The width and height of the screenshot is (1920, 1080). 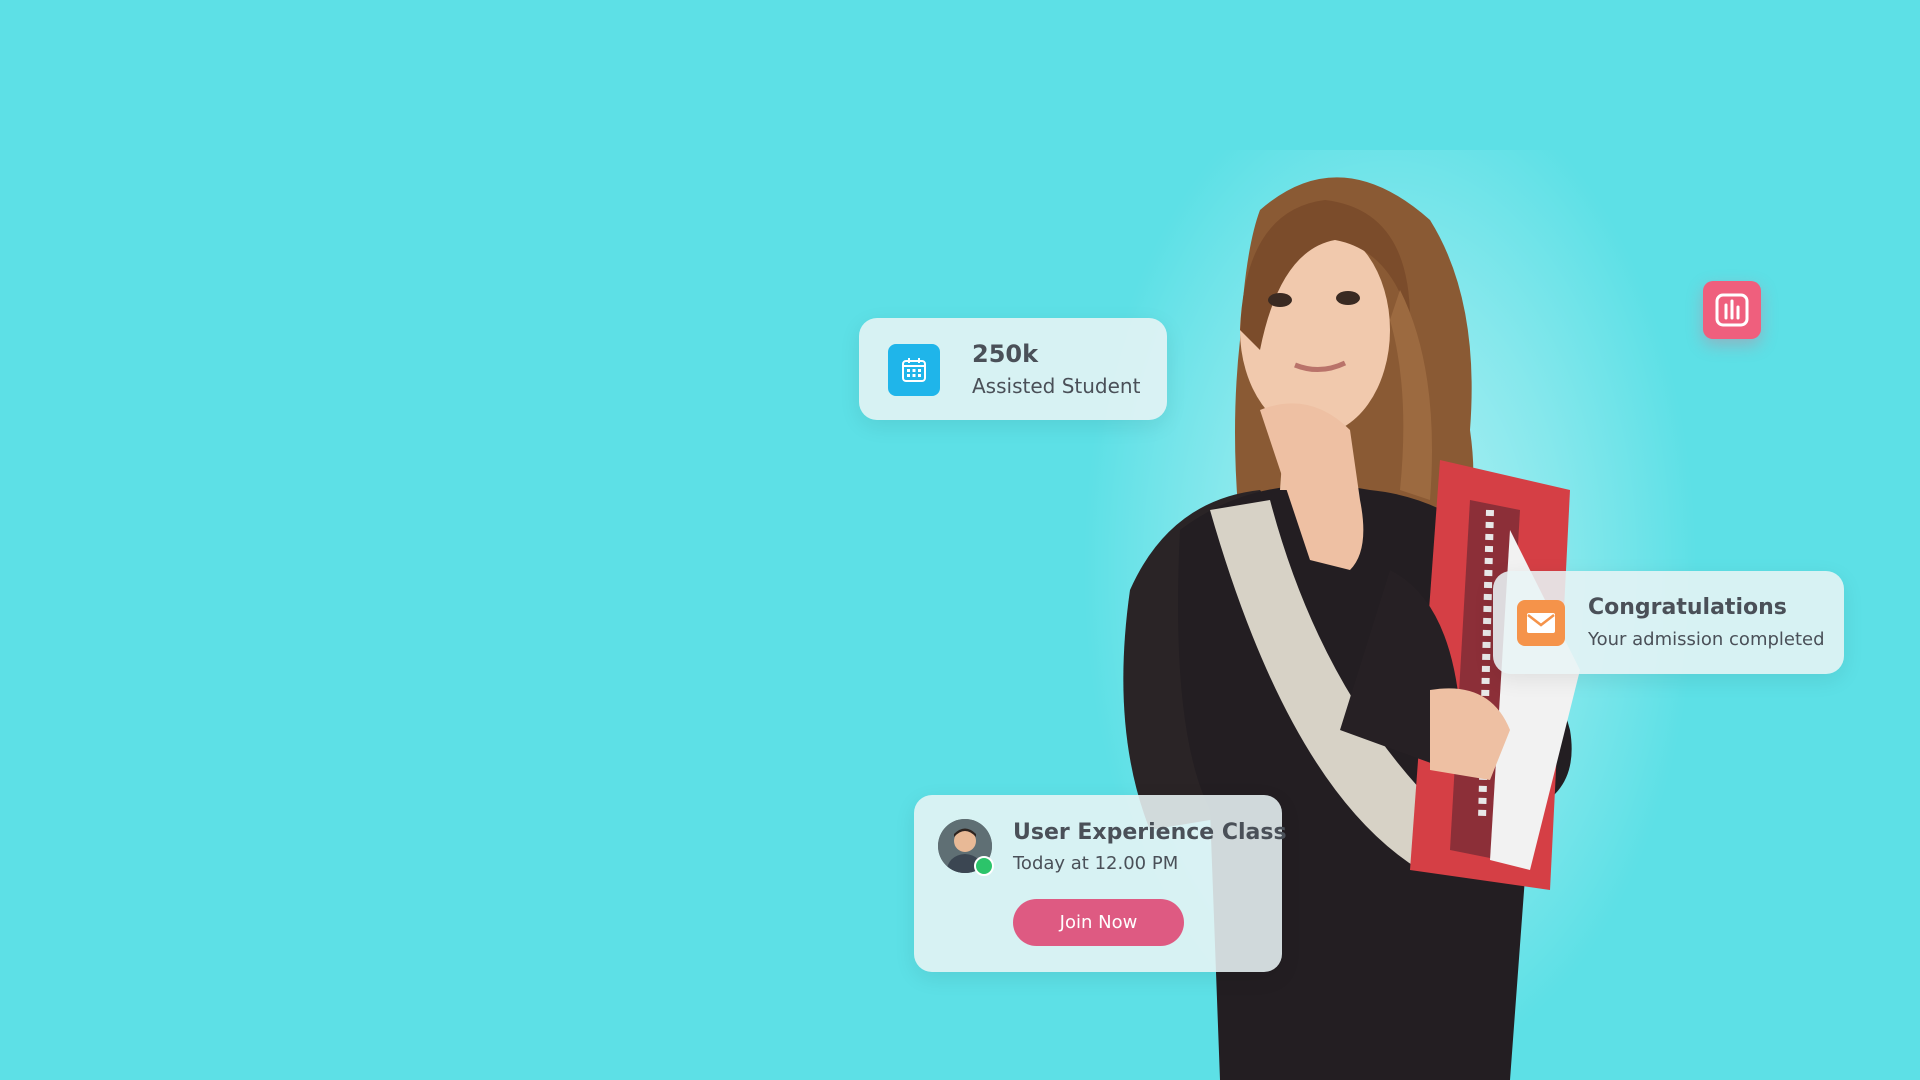 I want to click on class-time: Today at 12.00 PM, so click(x=1096, y=863).